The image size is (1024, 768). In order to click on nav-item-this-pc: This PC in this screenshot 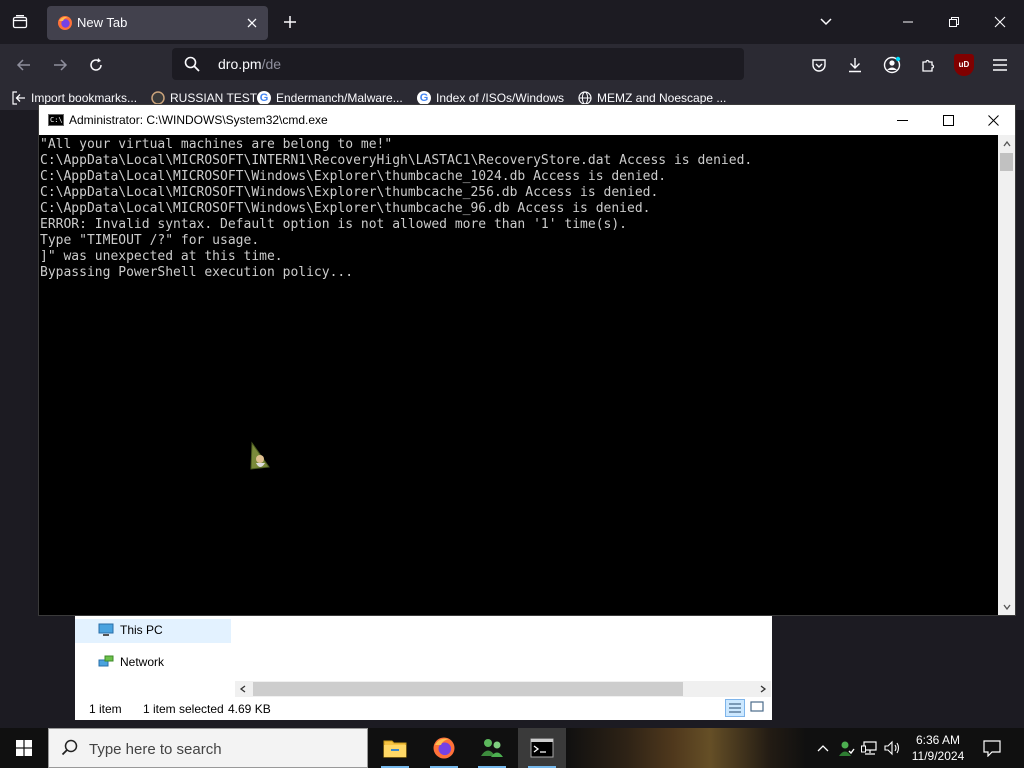, I will do `click(130, 630)`.